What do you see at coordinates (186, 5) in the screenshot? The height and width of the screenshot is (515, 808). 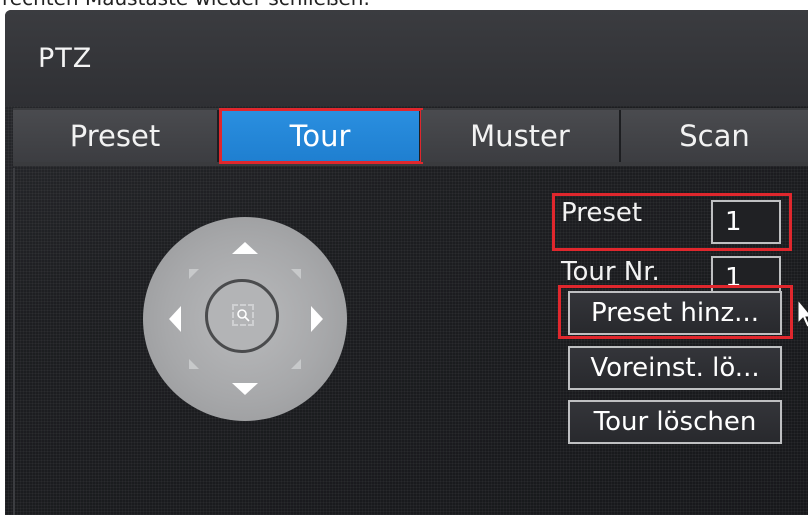 I see `top-caption-text: rechten Maustaste wieder schließen.` at bounding box center [186, 5].